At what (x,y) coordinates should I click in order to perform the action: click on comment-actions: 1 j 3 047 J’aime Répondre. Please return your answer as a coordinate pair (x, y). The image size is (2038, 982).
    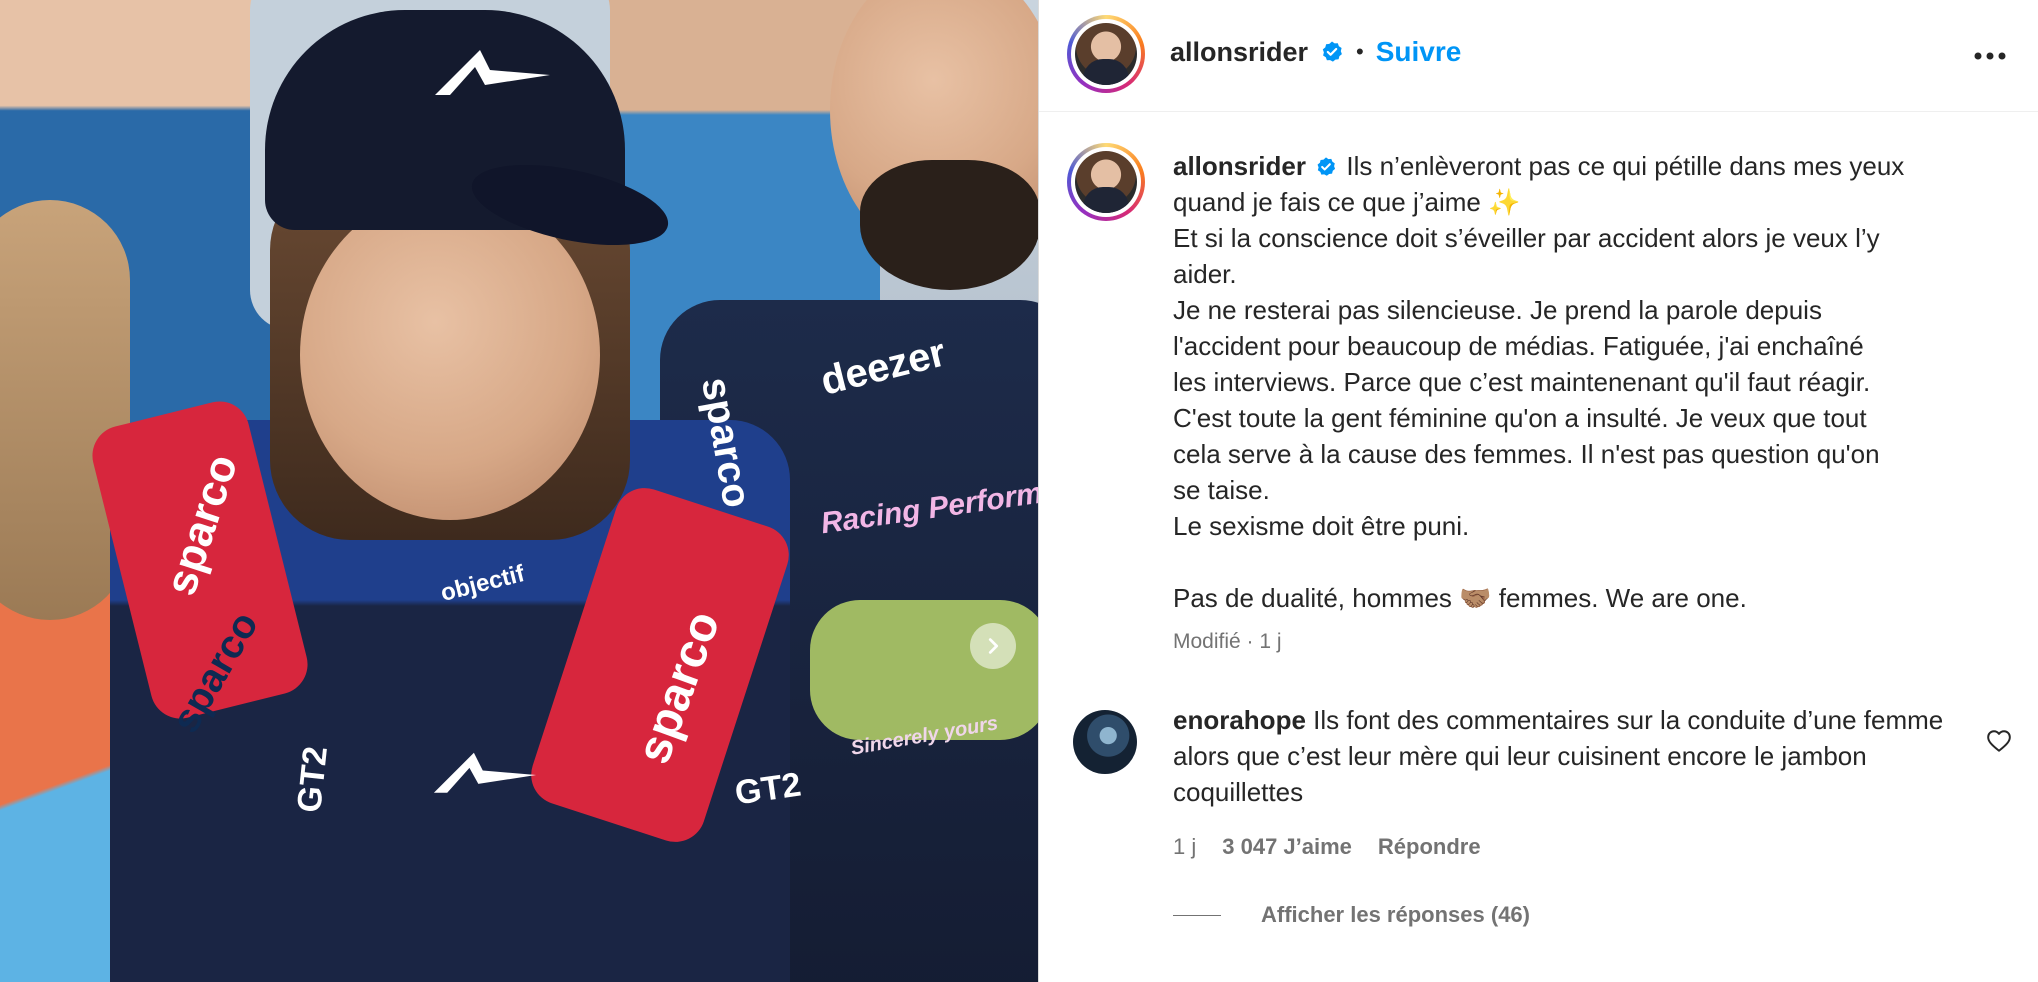
    Looking at the image, I should click on (1327, 847).